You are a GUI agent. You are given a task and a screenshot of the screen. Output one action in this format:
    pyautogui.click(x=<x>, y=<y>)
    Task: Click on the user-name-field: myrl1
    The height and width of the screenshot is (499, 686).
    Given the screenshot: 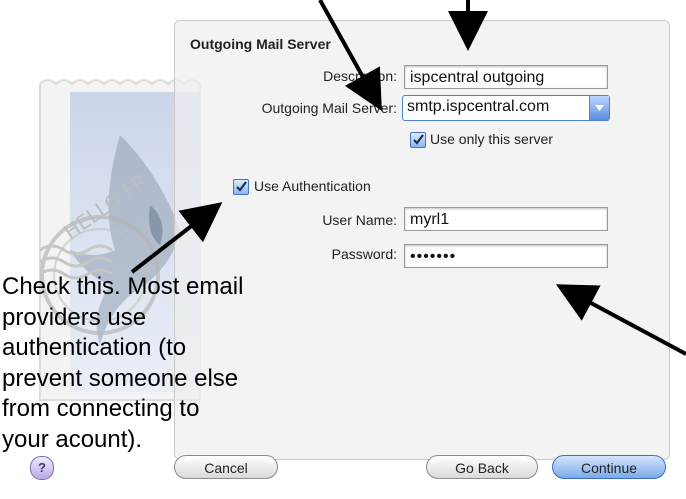 What is the action you would take?
    pyautogui.click(x=506, y=219)
    